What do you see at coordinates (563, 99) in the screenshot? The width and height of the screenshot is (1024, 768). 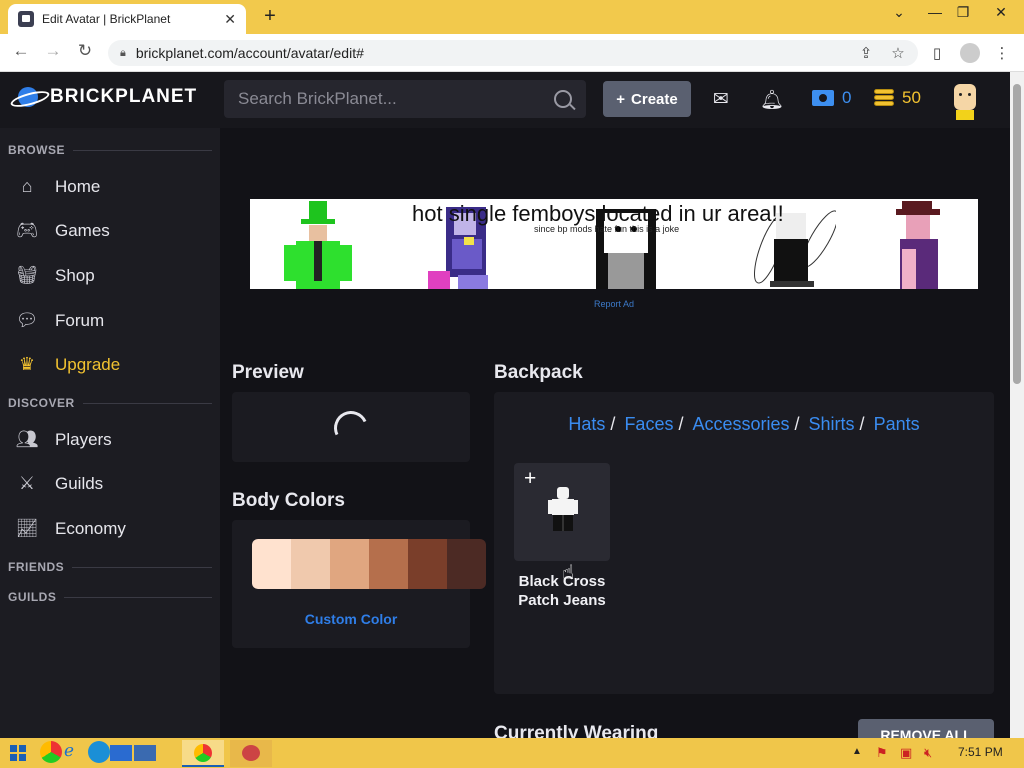 I see `search-icon` at bounding box center [563, 99].